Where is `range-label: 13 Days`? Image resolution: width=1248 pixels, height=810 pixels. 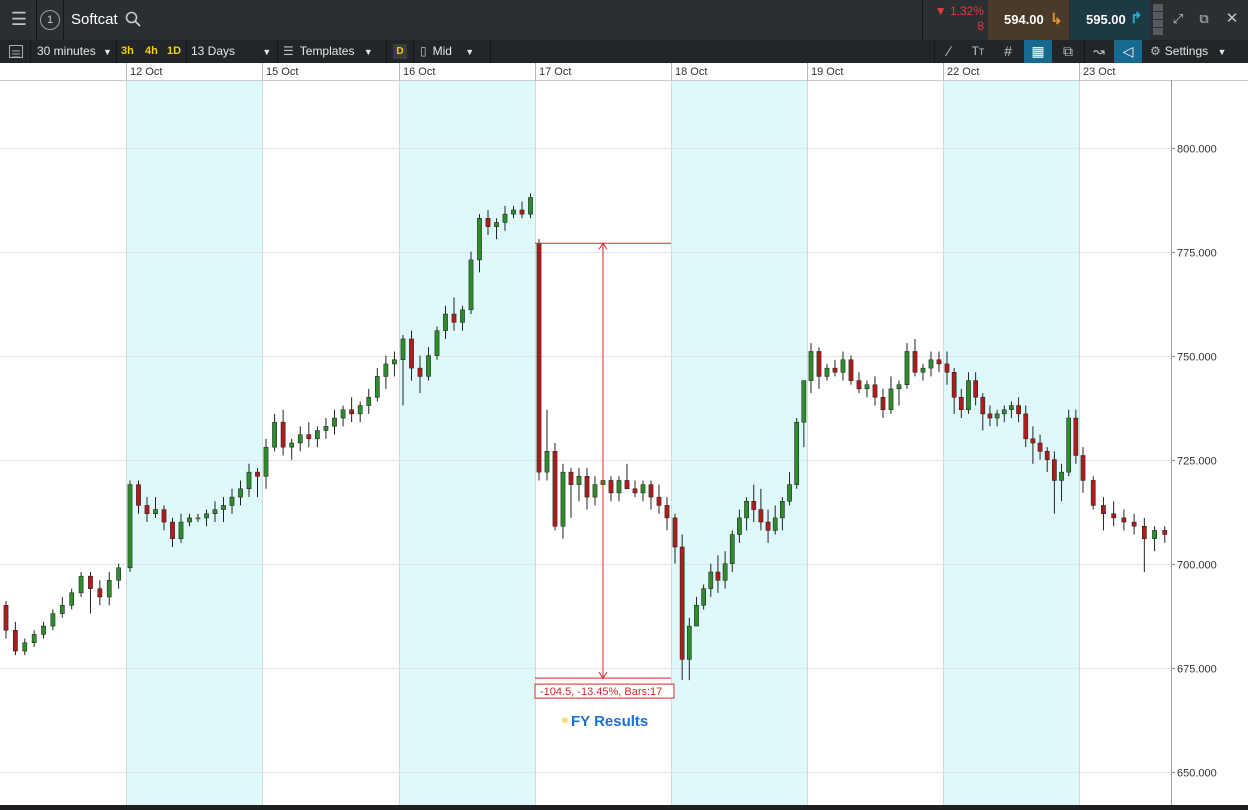
range-label: 13 Days is located at coordinates (213, 51).